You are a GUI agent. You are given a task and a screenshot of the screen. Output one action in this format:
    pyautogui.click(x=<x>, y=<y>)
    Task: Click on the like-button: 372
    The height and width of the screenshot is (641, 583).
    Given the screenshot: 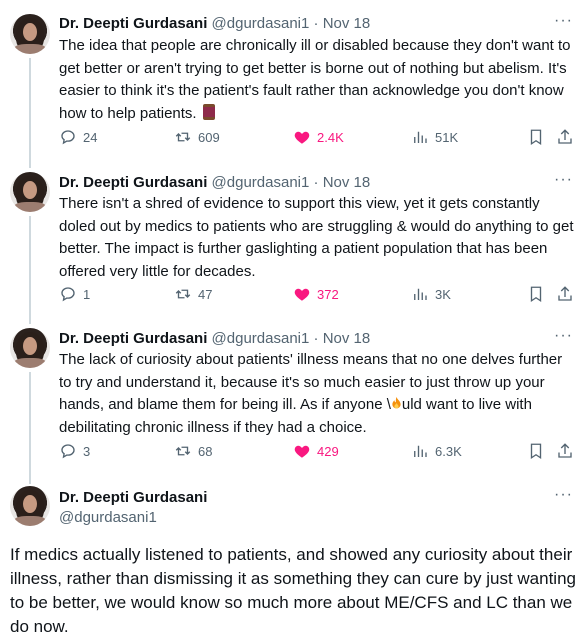 What is the action you would take?
    pyautogui.click(x=316, y=294)
    